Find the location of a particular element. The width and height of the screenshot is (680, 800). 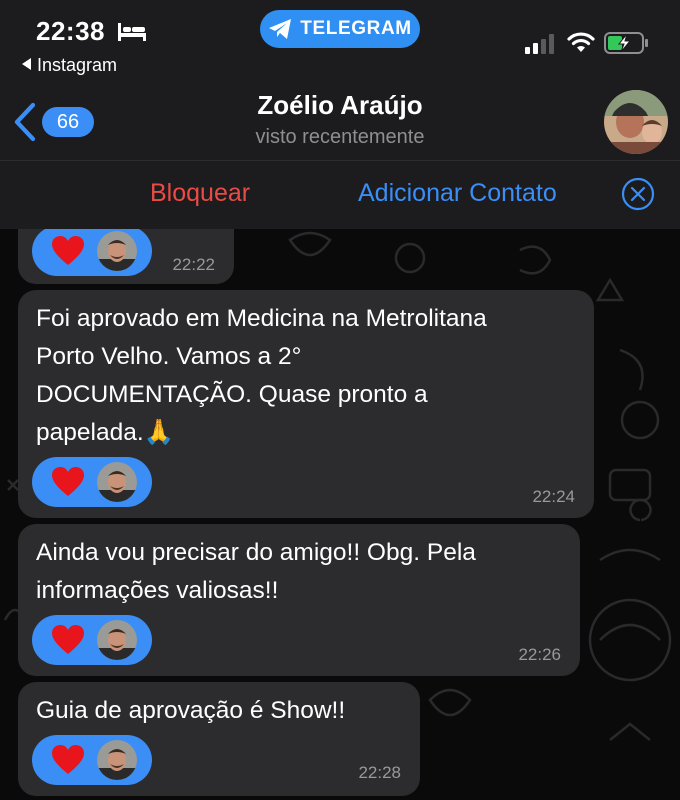

telegram-pill: TELEGRAM is located at coordinates (340, 29).